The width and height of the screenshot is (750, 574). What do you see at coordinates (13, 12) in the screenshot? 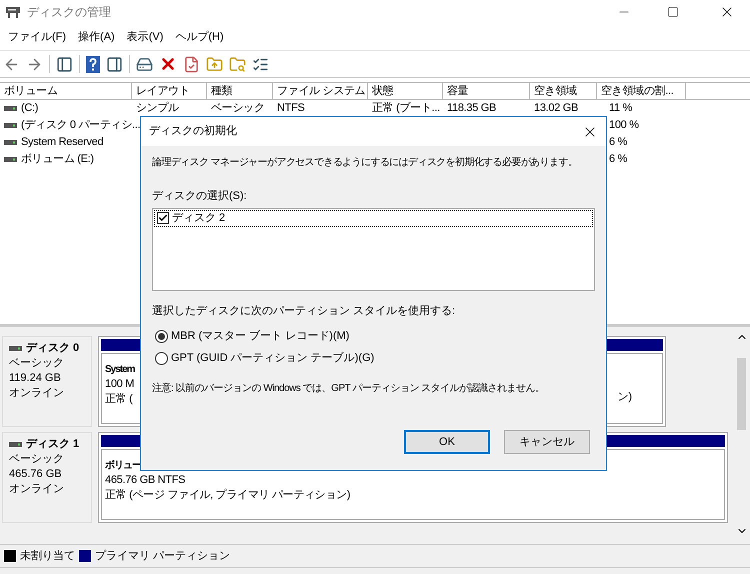
I see `disk-management-icon` at bounding box center [13, 12].